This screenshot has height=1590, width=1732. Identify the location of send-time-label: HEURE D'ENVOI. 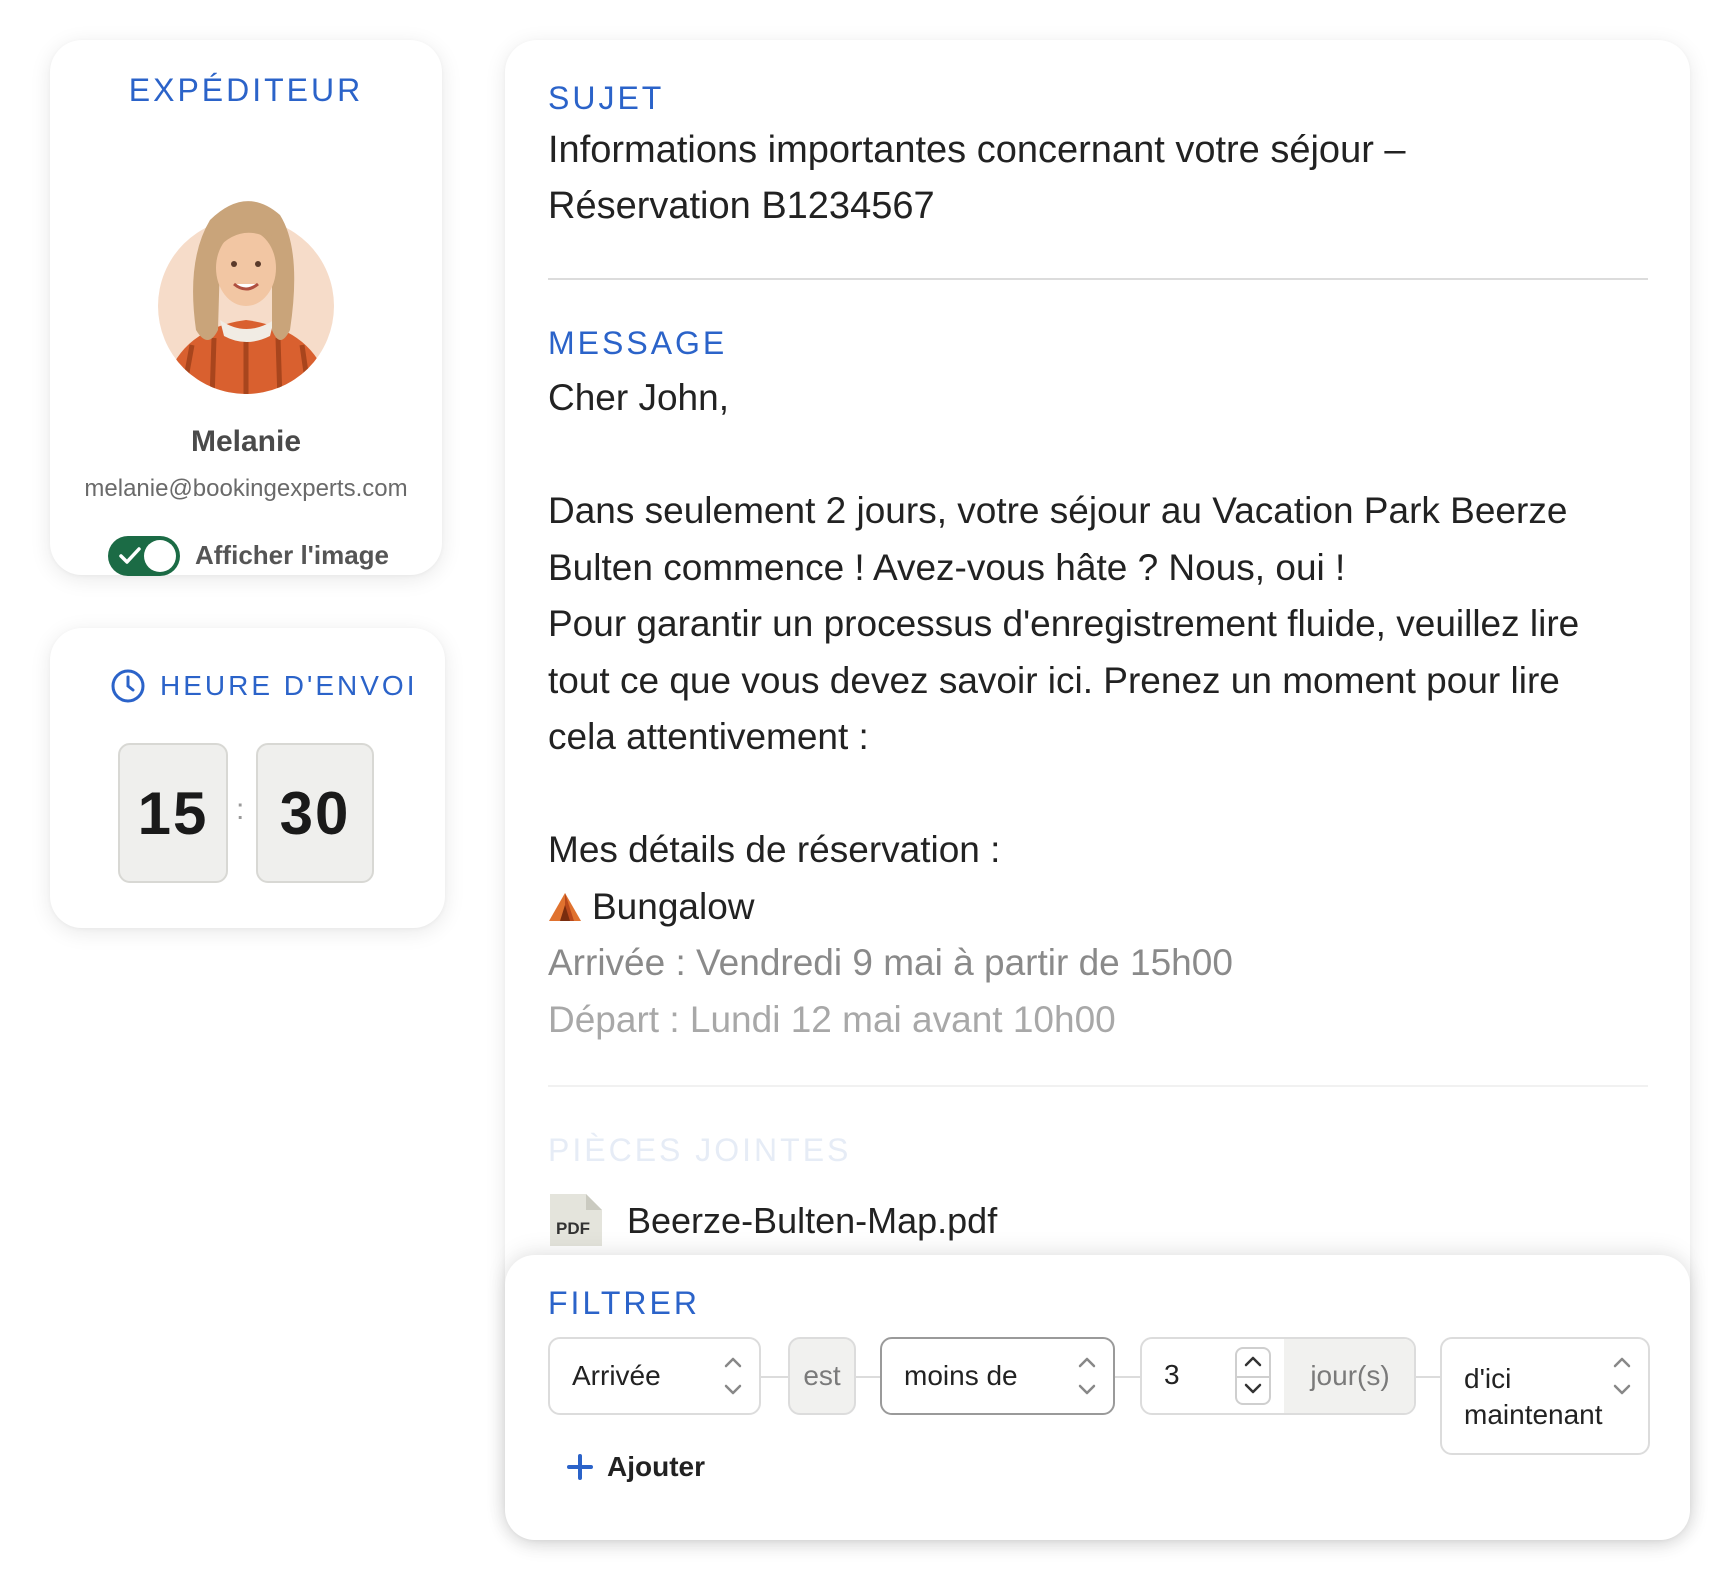
(289, 685).